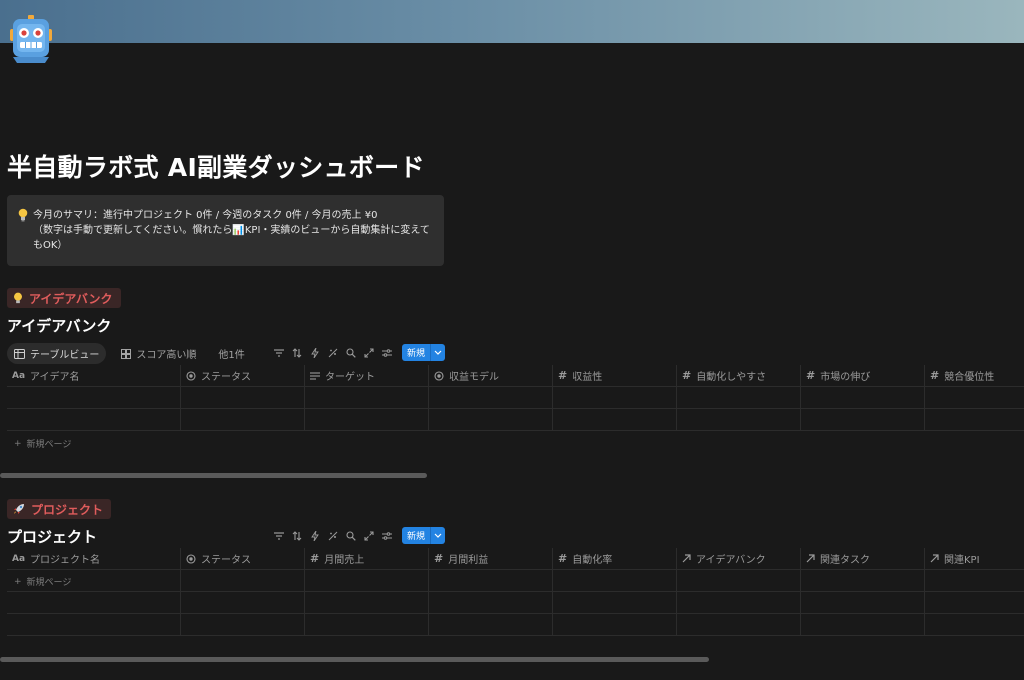 Image resolution: width=1024 pixels, height=680 pixels. Describe the element at coordinates (31, 40) in the screenshot. I see `robot-face-icon` at that location.